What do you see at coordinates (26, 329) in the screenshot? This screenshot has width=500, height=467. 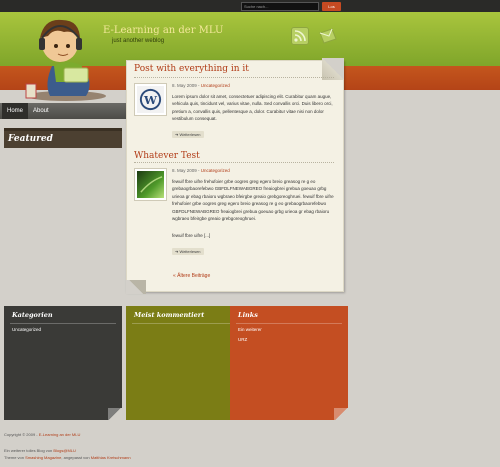 I see `widget-link-uncategorized: Uncategorized` at bounding box center [26, 329].